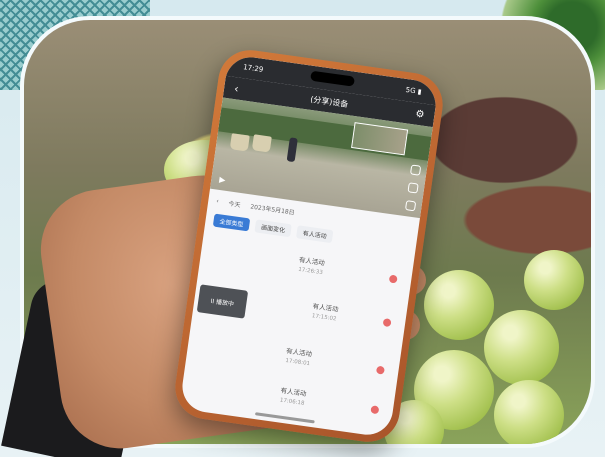  Describe the element at coordinates (415, 170) in the screenshot. I see `record-icon` at that location.